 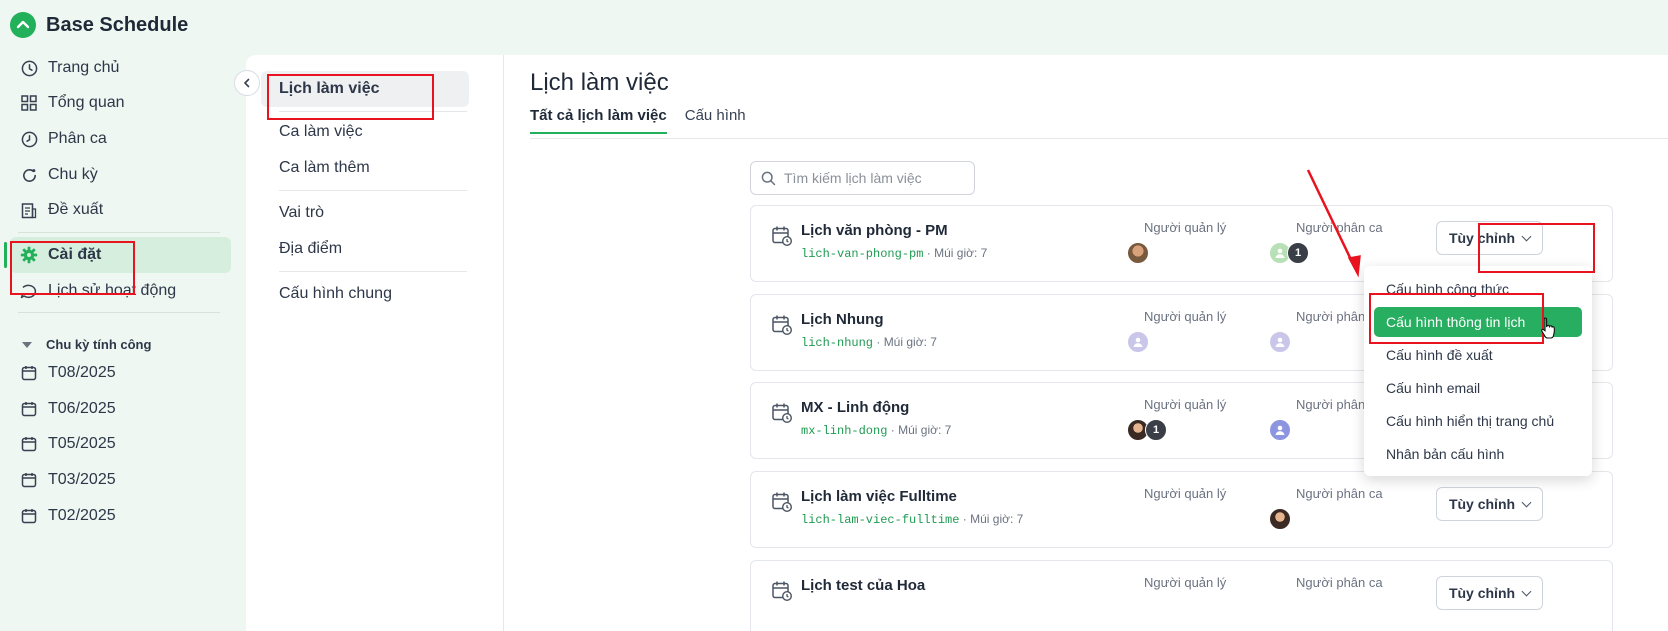 What do you see at coordinates (1478, 388) in the screenshot?
I see `menu-item-email-config: Cấu hình email` at bounding box center [1478, 388].